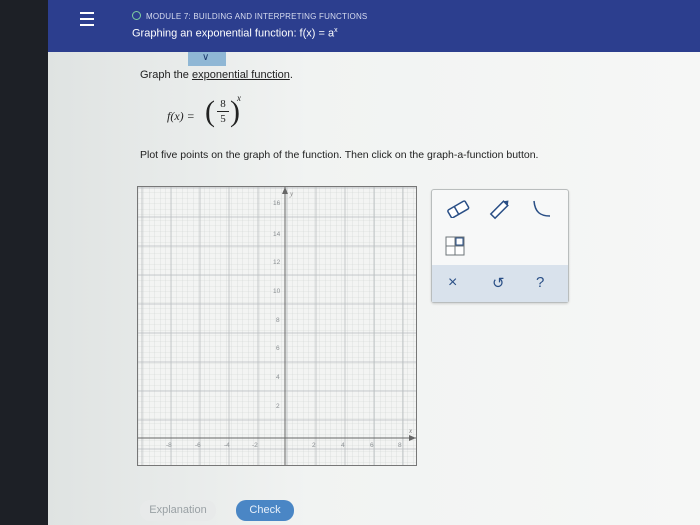 The image size is (700, 525). What do you see at coordinates (223, 104) in the screenshot?
I see `numerator: 8` at bounding box center [223, 104].